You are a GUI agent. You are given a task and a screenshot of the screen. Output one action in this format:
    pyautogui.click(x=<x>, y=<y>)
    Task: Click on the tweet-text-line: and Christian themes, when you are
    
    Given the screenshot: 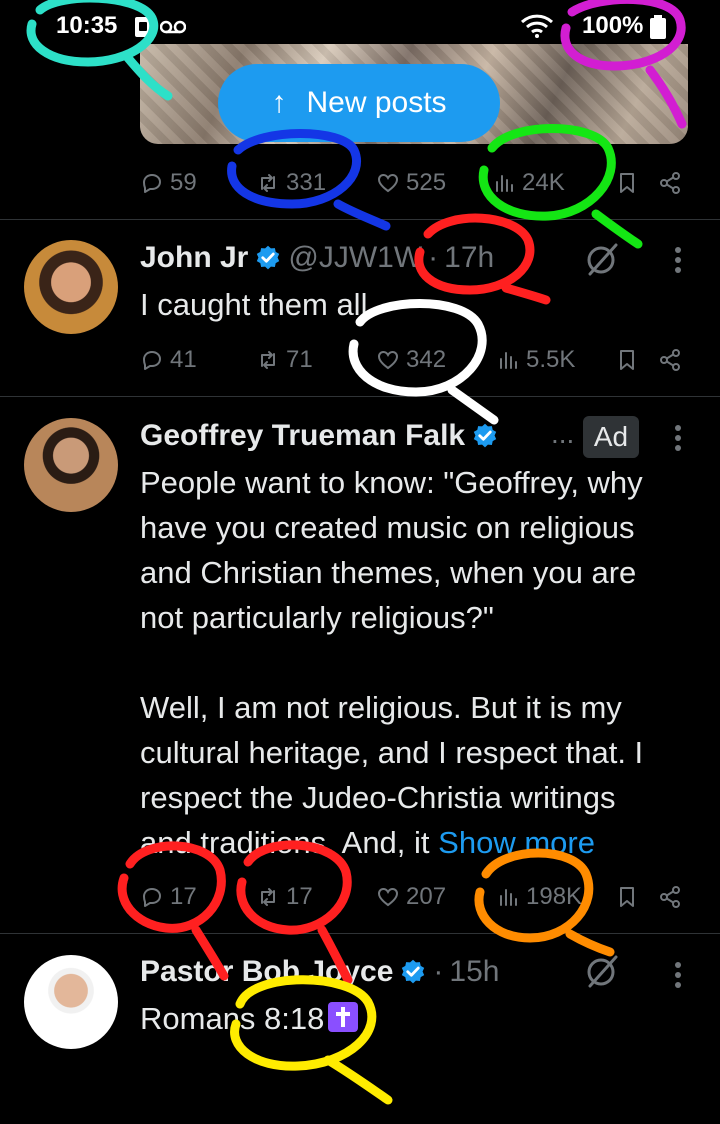 What is the action you would take?
    pyautogui.click(x=388, y=572)
    